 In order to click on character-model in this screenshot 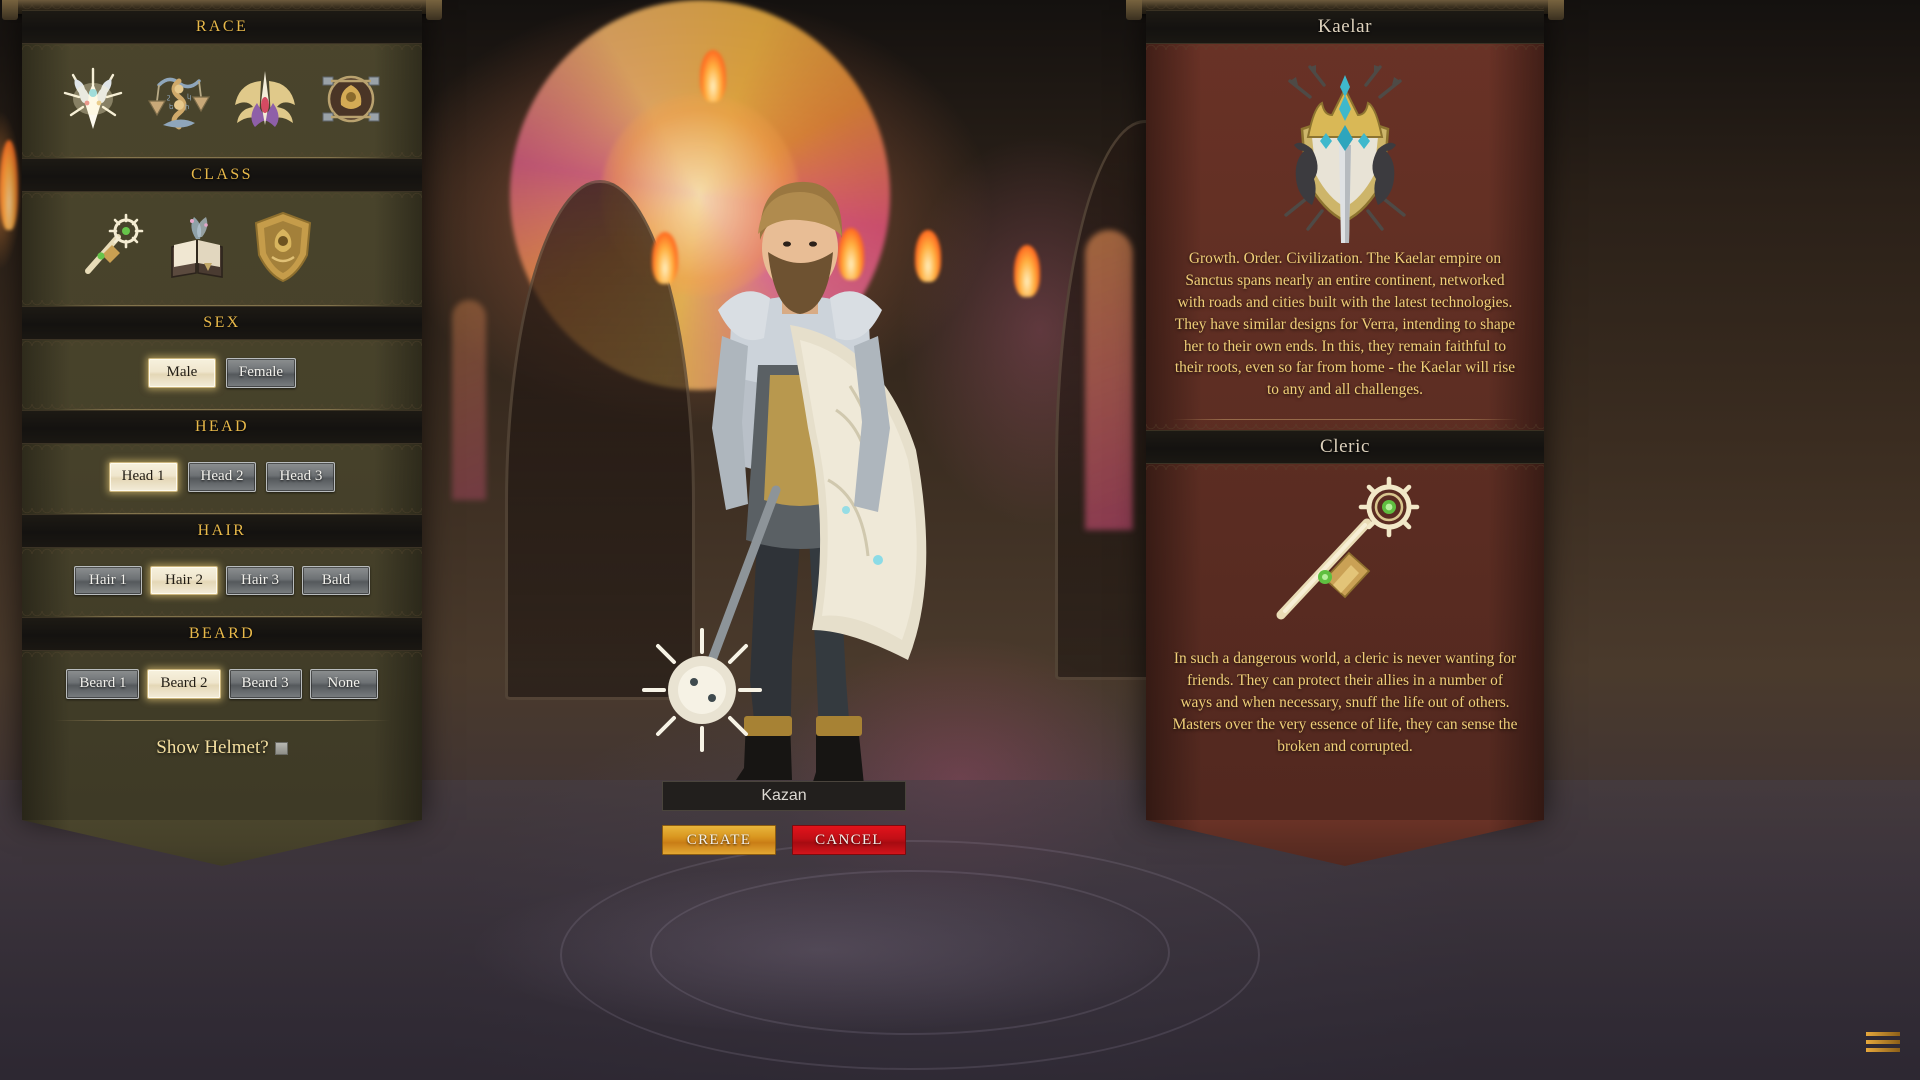, I will do `click(784, 483)`.